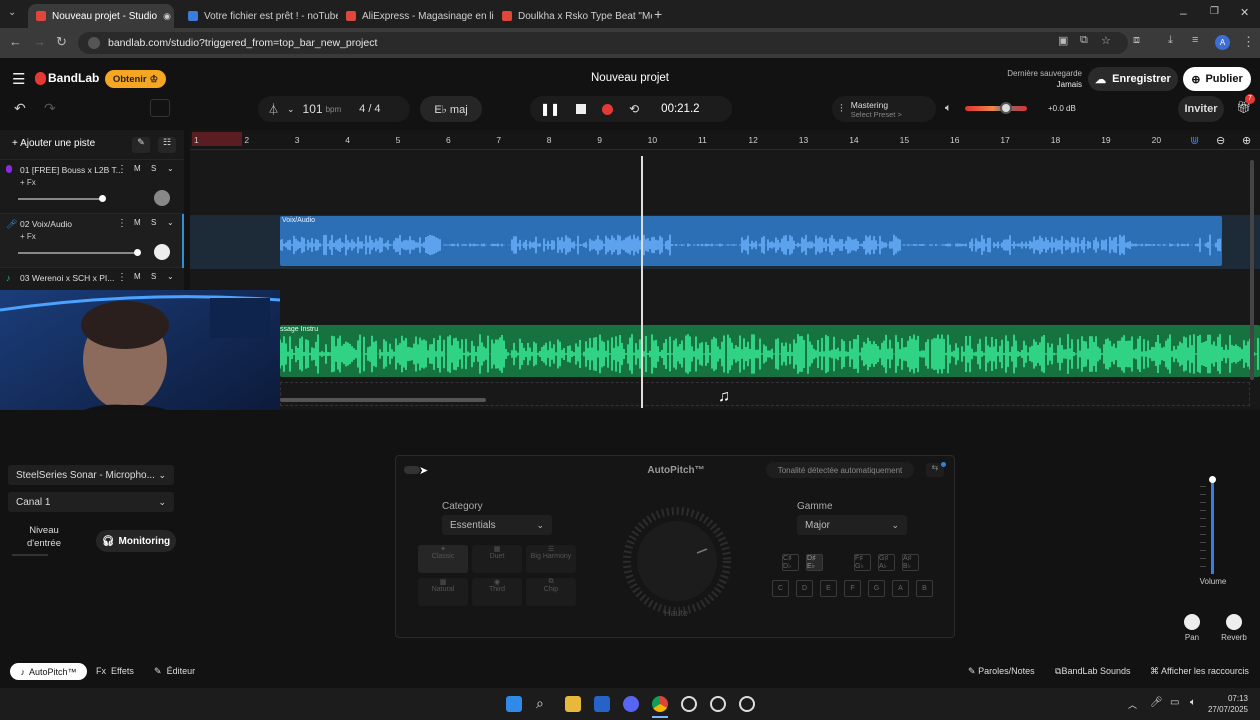 Image resolution: width=1260 pixels, height=720 pixels. What do you see at coordinates (1063, 40) in the screenshot?
I see `screen-share-icon: ▣` at bounding box center [1063, 40].